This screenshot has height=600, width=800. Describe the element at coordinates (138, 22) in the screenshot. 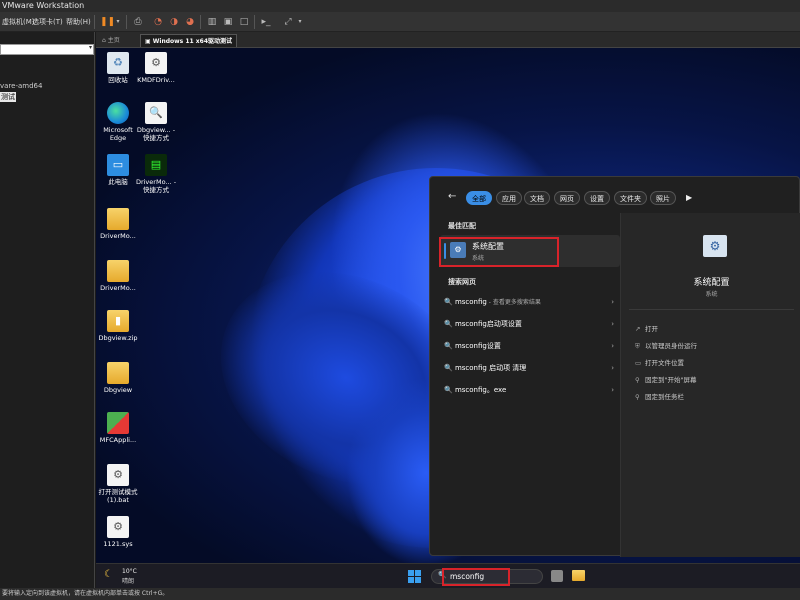

I see `send-keys-icon: ⎙` at that location.